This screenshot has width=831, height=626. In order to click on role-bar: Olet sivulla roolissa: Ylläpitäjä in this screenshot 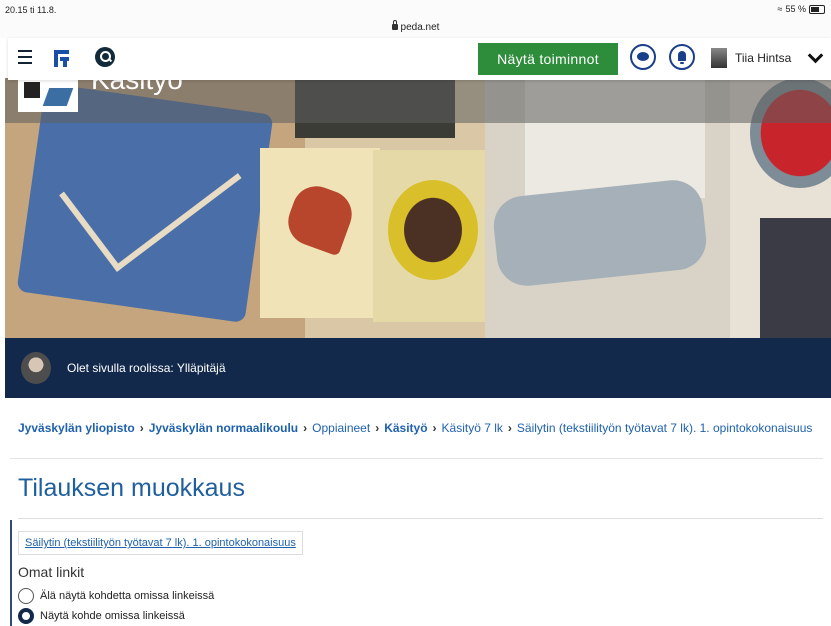, I will do `click(418, 368)`.